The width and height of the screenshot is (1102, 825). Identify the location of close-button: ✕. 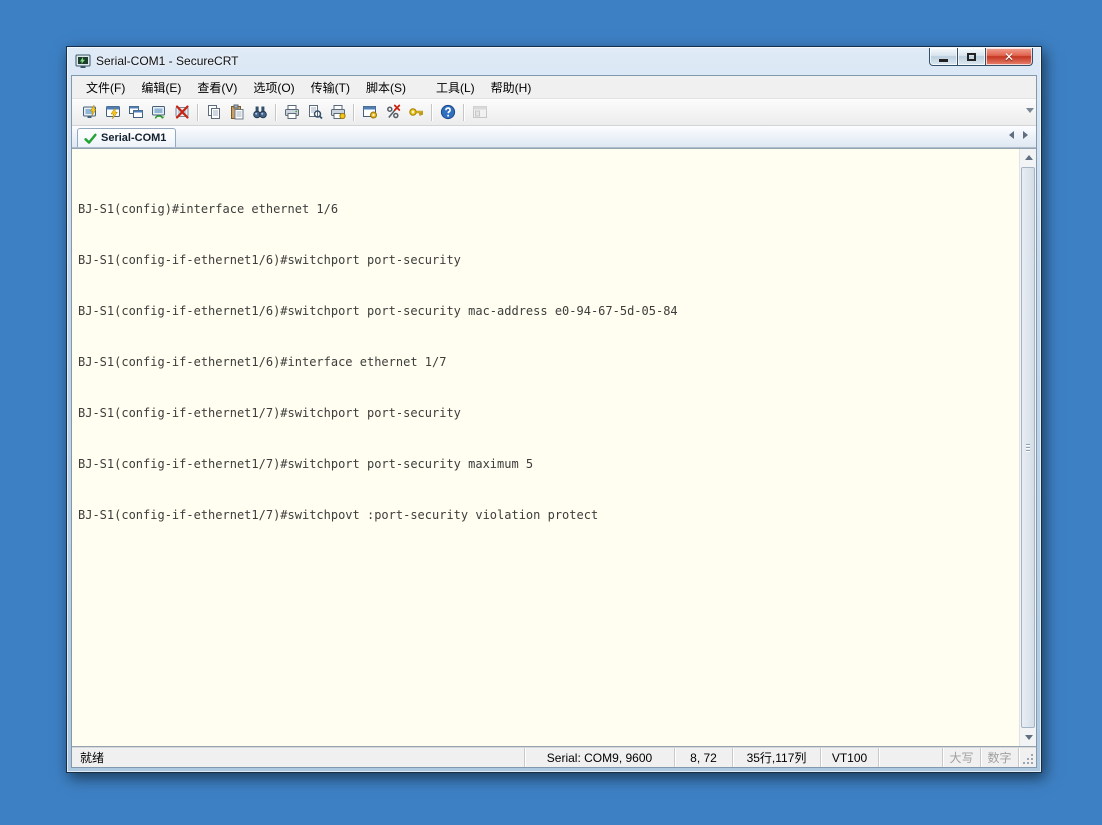
(1009, 57).